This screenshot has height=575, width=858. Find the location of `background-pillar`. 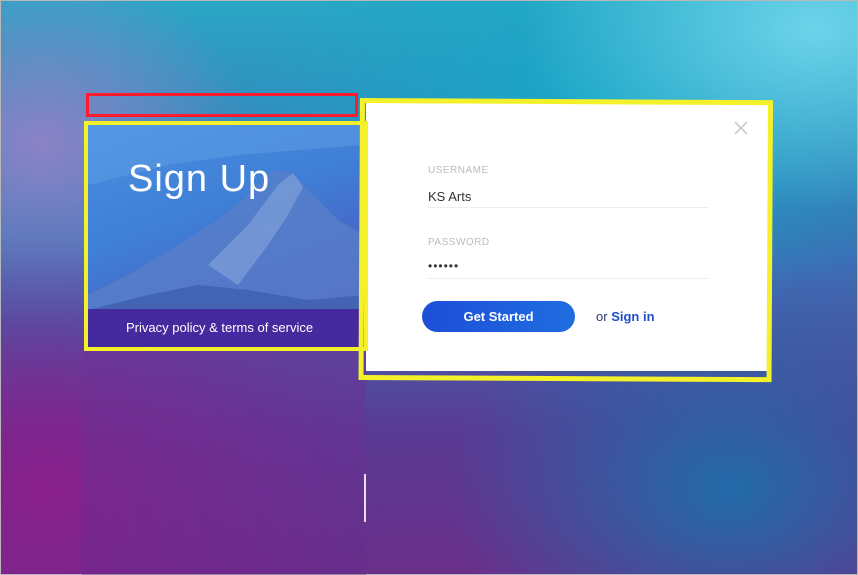

background-pillar is located at coordinates (224, 461).